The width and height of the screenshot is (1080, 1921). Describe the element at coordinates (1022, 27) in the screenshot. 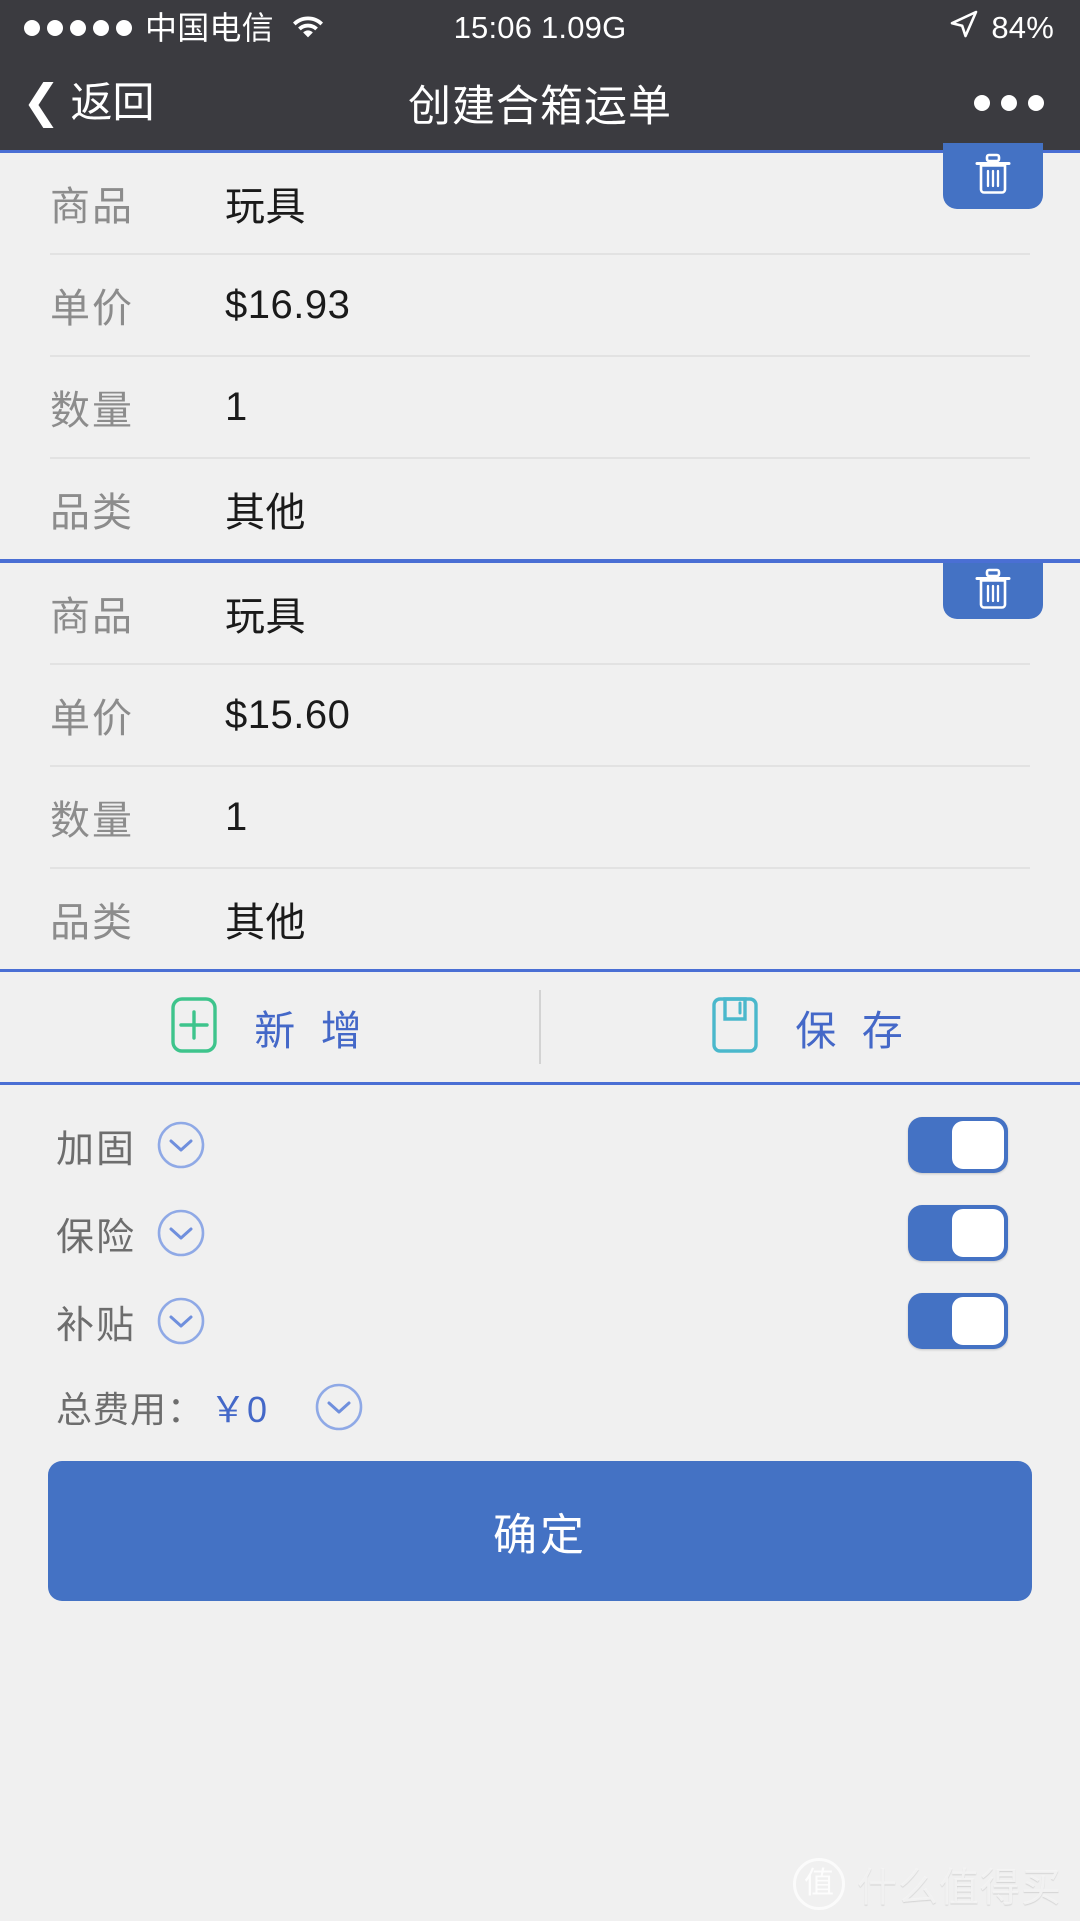

I see `battery-percentage: 84%` at that location.